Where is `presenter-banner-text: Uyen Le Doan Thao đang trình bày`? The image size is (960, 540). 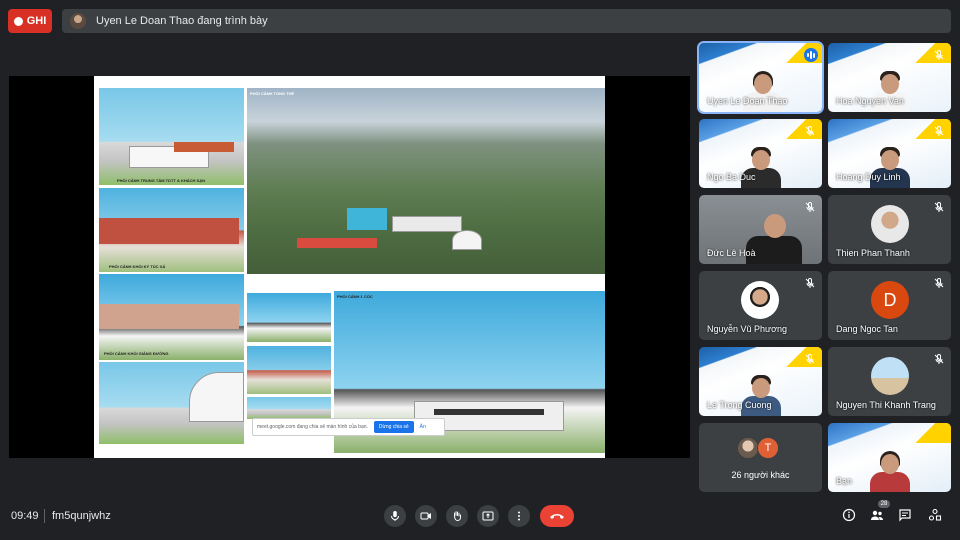 presenter-banner-text: Uyen Le Doan Thao đang trình bày is located at coordinates (182, 21).